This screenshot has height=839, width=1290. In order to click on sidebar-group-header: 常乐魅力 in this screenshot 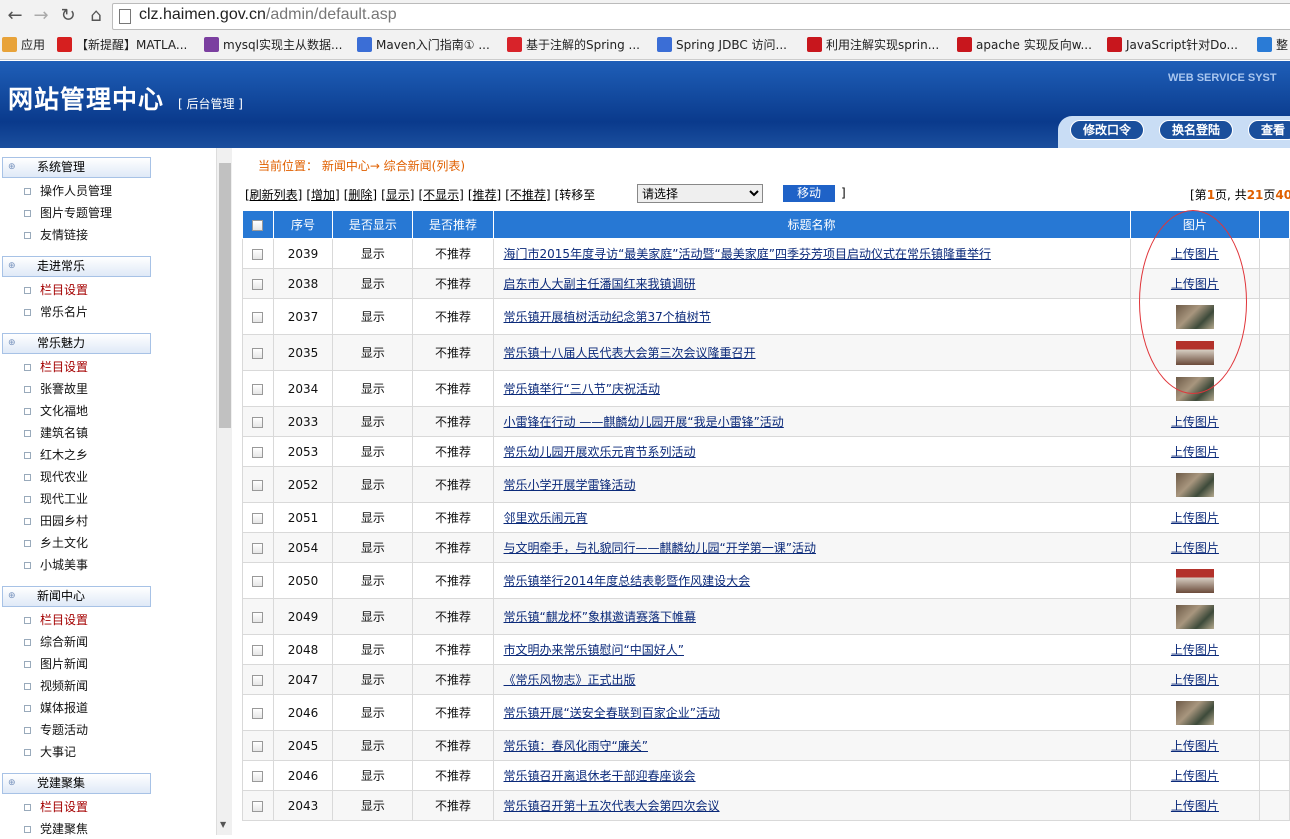, I will do `click(76, 343)`.